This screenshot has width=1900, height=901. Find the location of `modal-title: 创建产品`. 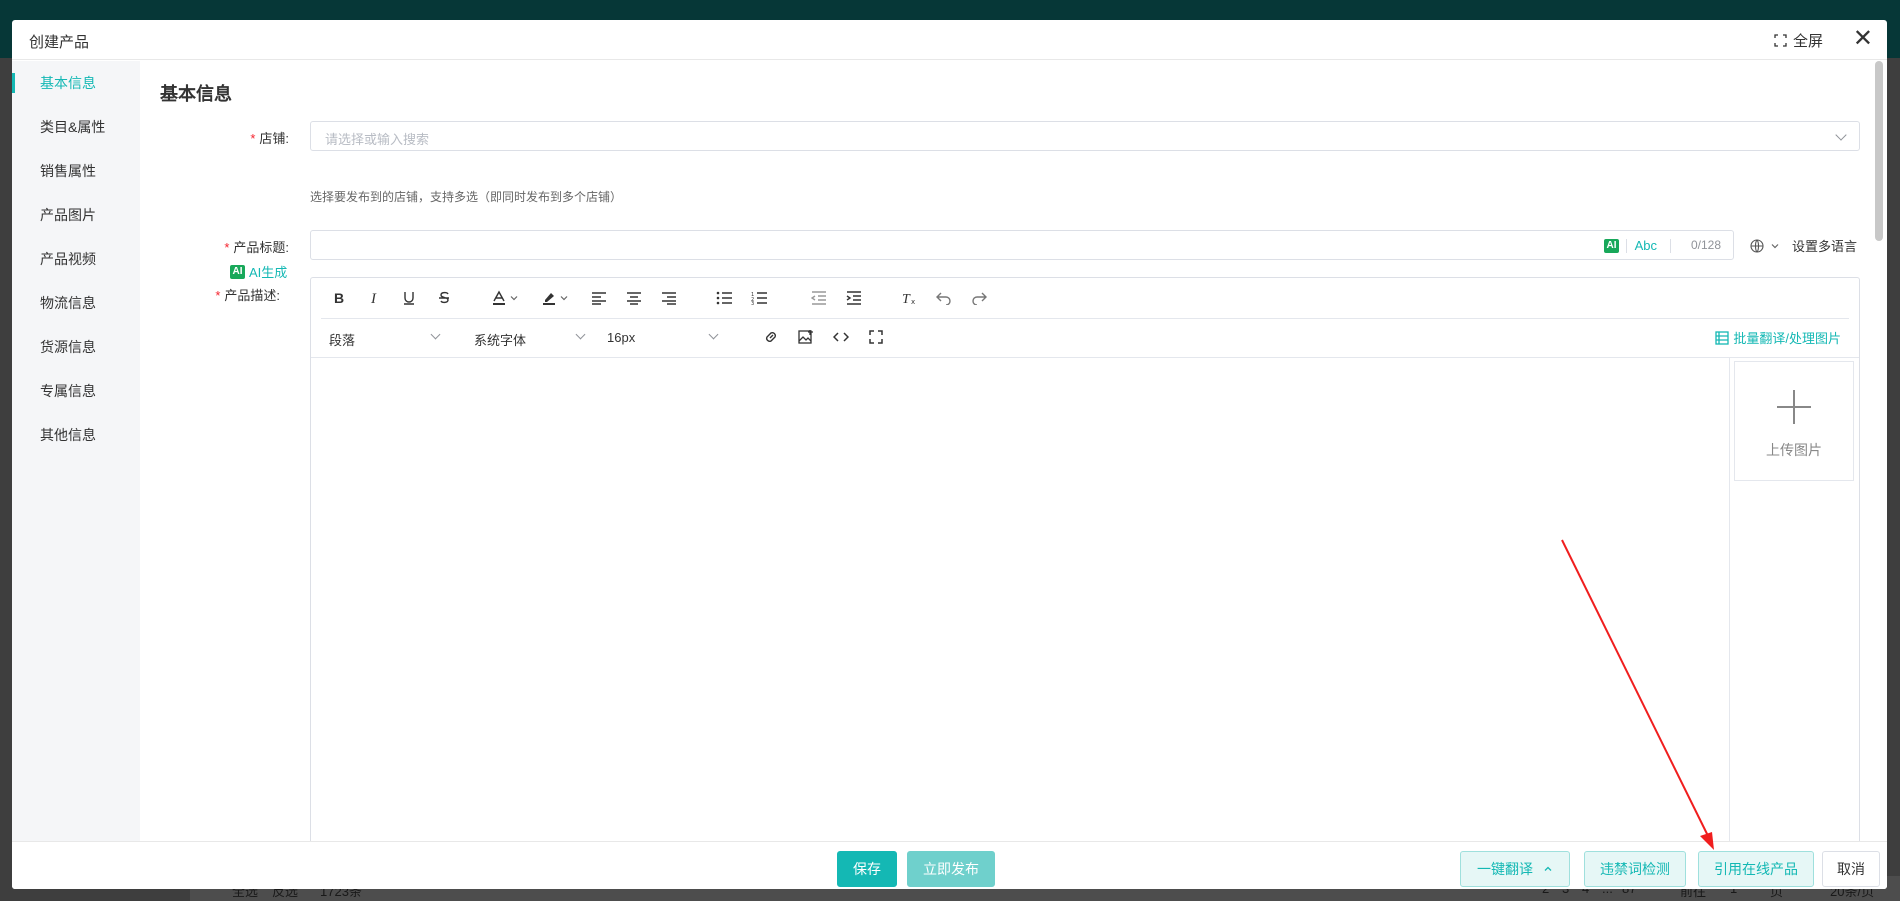

modal-title: 创建产品 is located at coordinates (59, 42).